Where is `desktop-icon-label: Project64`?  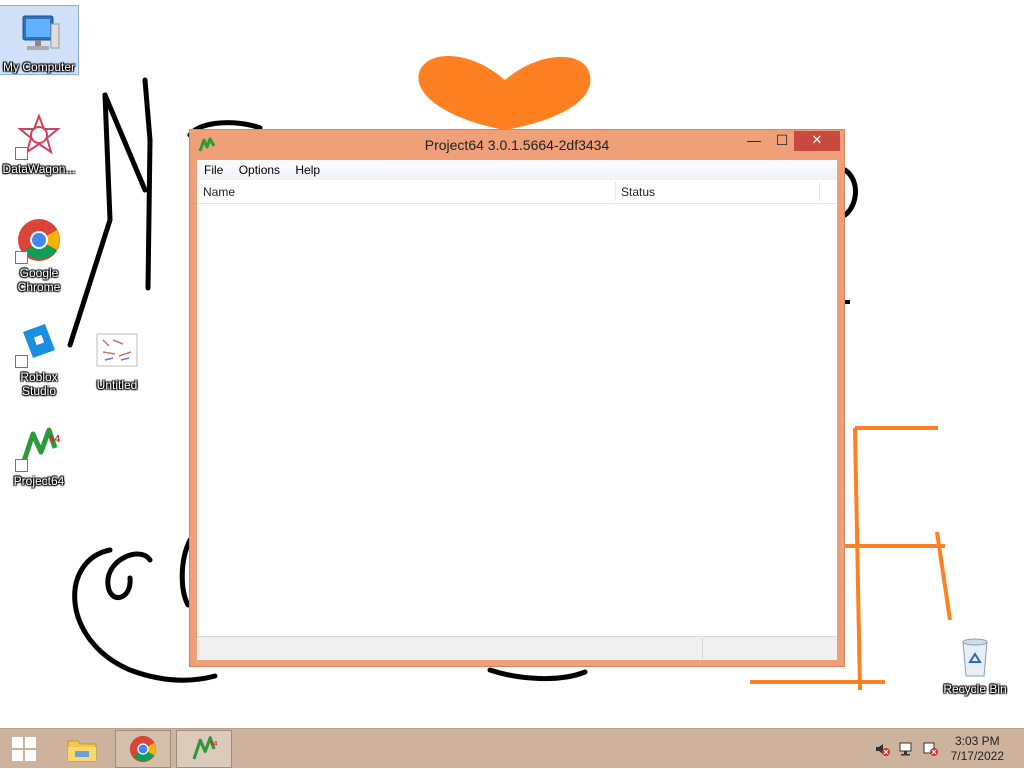
desktop-icon-label: Project64 is located at coordinates (39, 481).